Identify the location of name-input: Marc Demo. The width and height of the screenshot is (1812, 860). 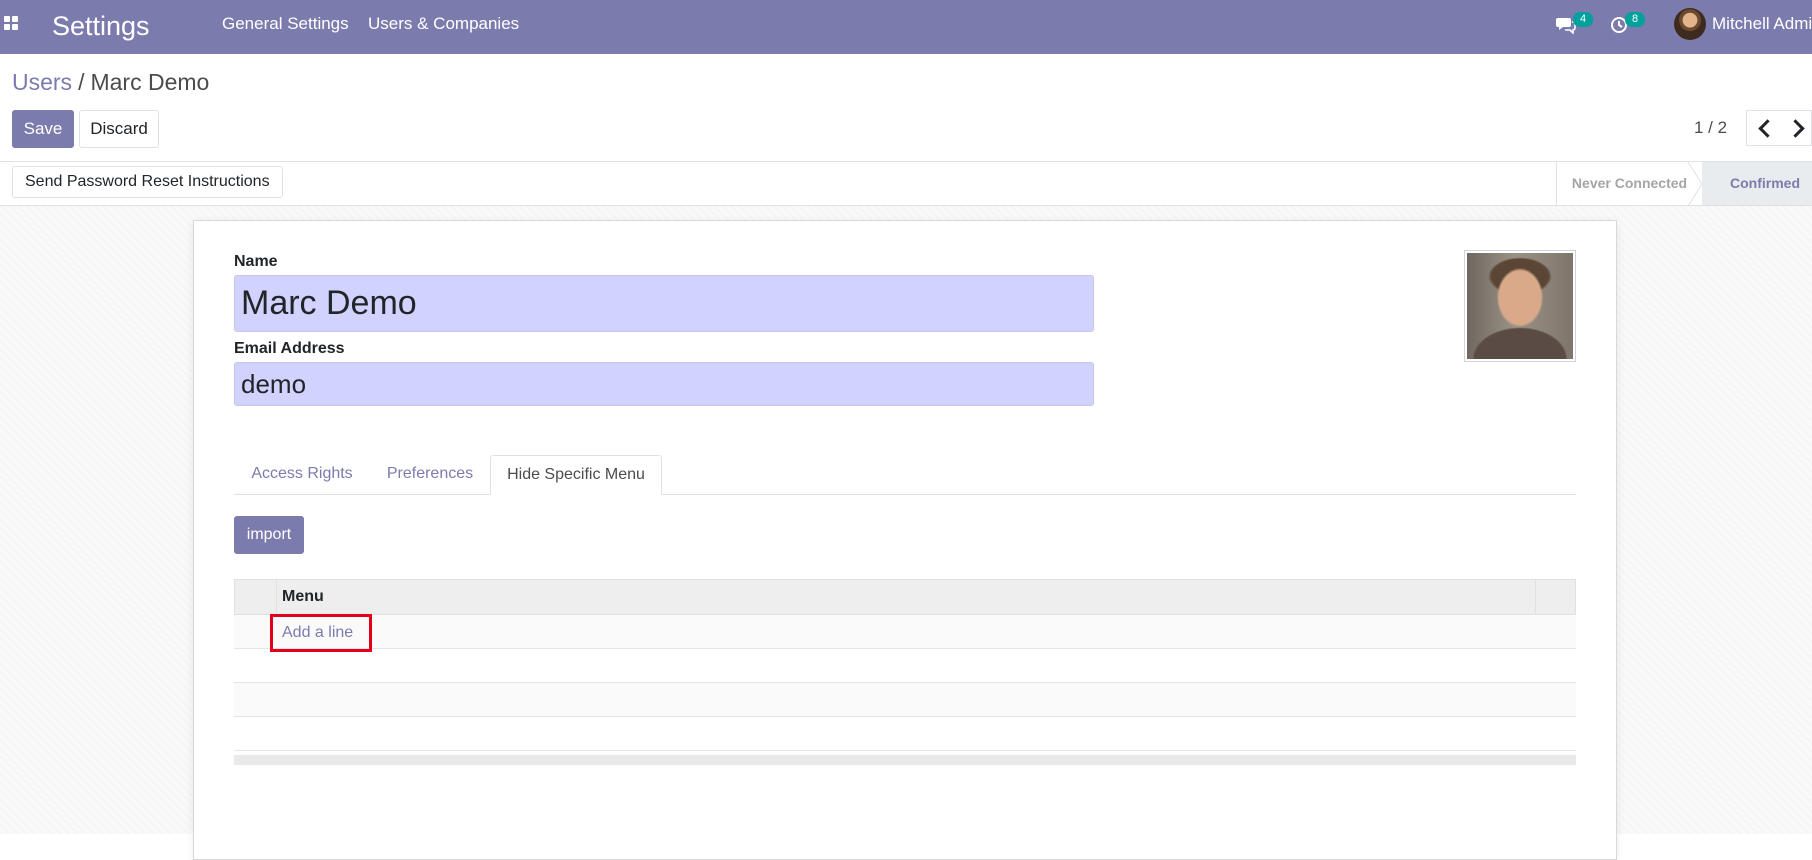
(664, 303).